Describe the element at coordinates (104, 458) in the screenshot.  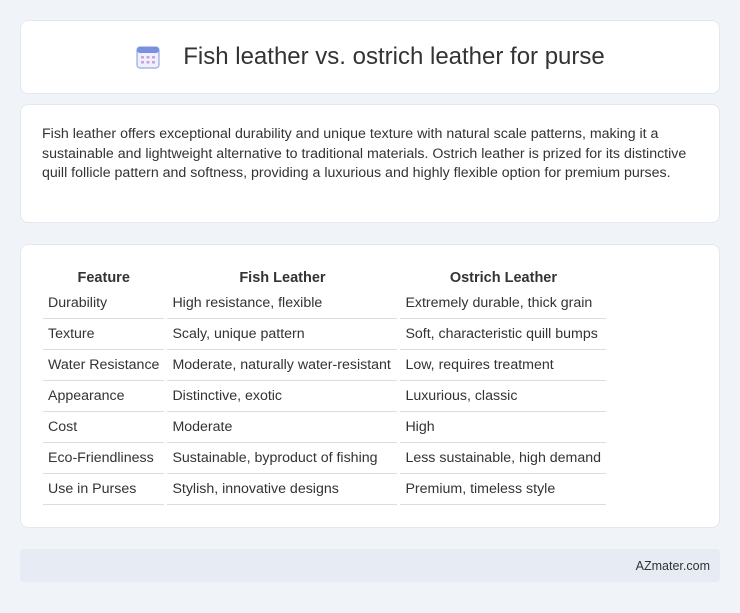
I see `table-cell-feature: Eco-Friendliness` at that location.